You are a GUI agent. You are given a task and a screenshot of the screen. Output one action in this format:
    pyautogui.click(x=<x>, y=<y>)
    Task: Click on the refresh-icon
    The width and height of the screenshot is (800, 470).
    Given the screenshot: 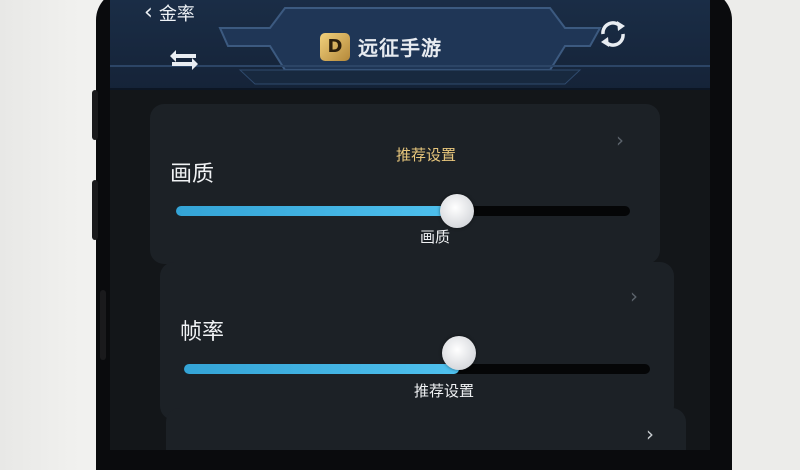 What is the action you would take?
    pyautogui.click(x=613, y=34)
    